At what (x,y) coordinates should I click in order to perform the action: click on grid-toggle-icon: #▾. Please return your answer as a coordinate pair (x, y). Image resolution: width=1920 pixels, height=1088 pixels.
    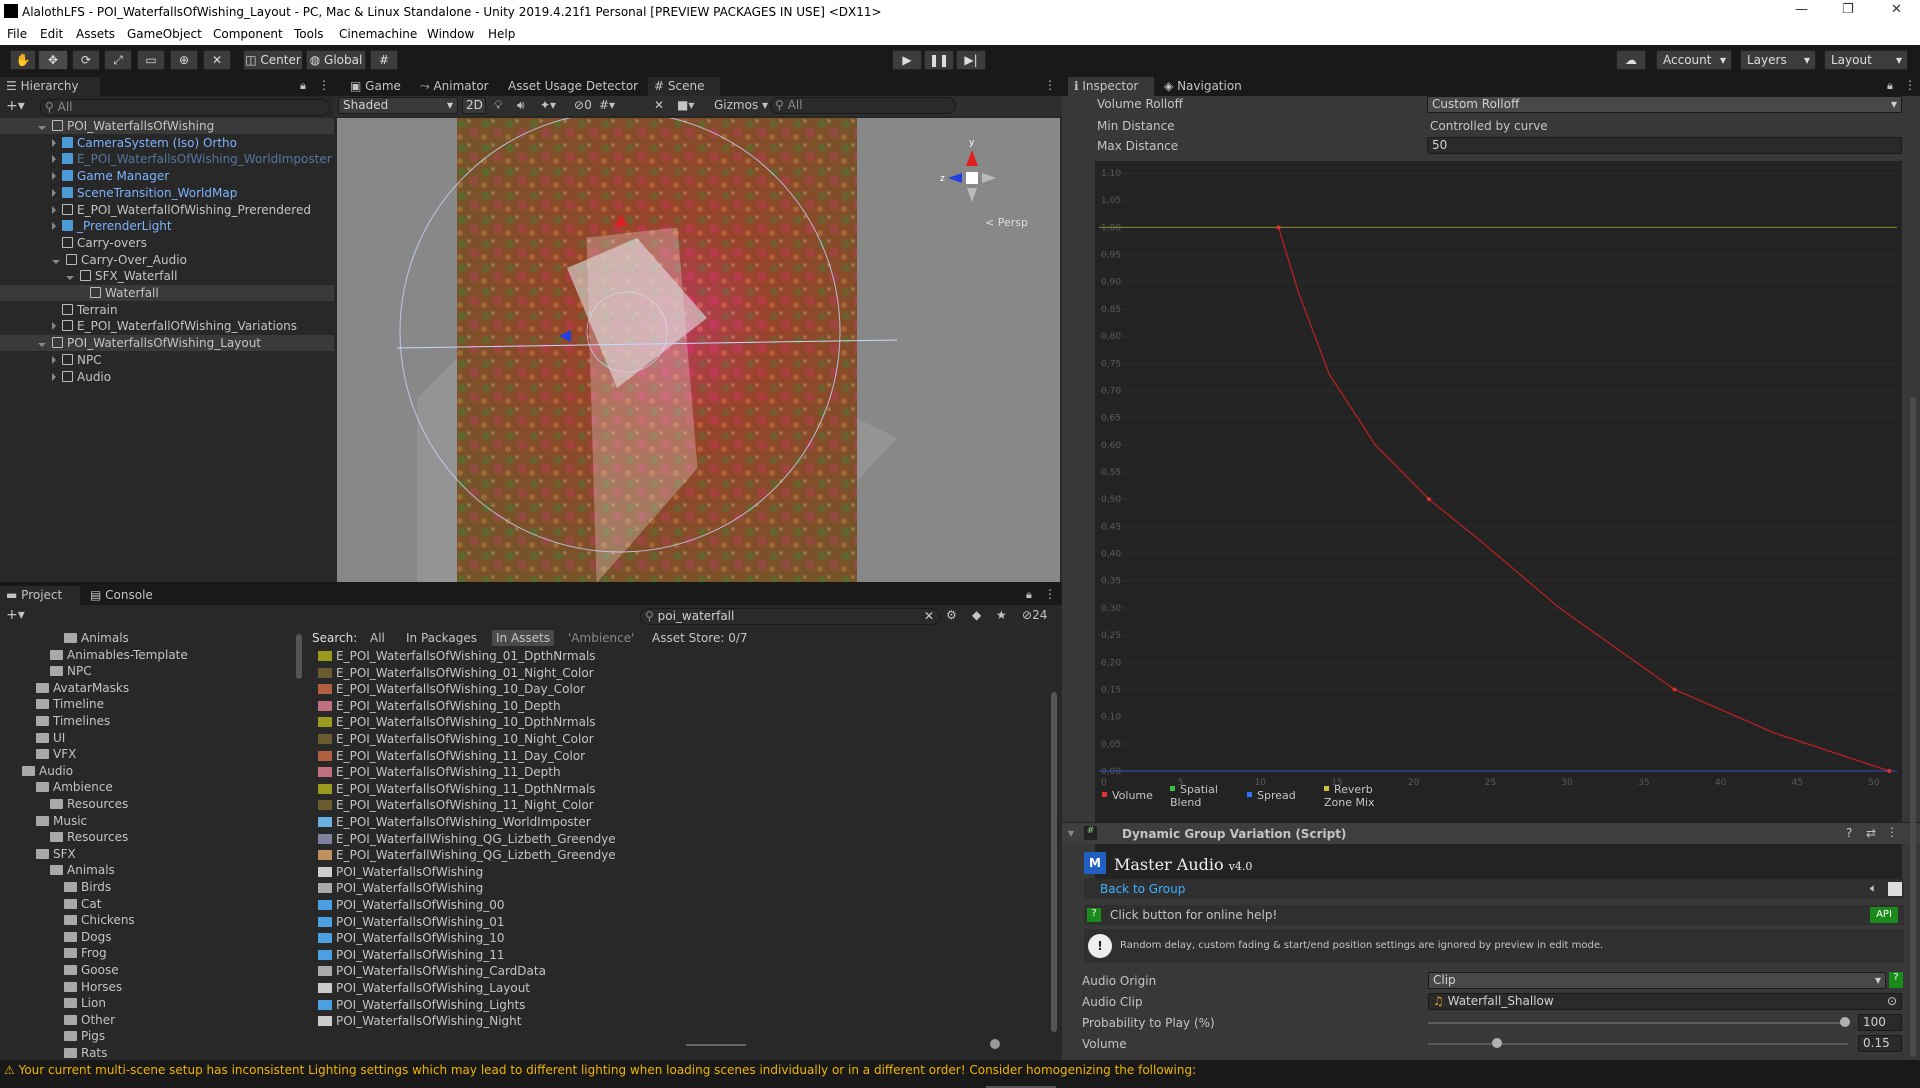
    Looking at the image, I should click on (607, 105).